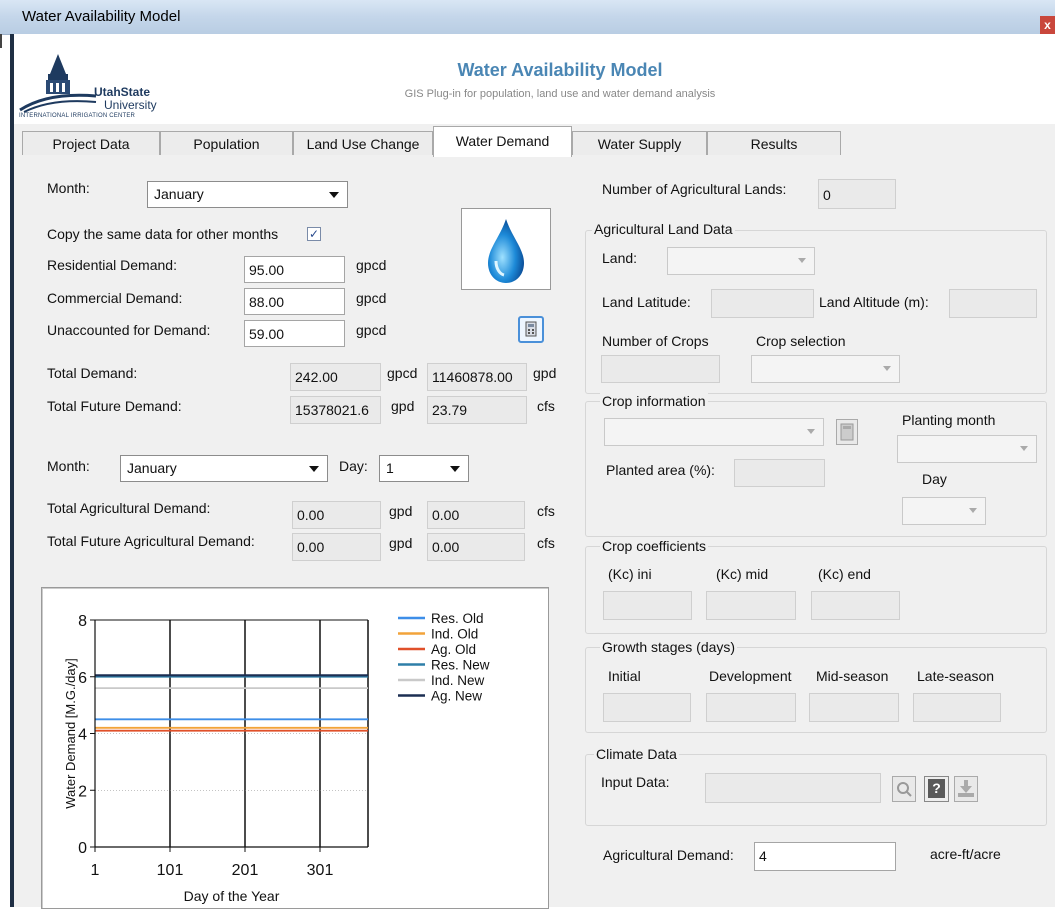 Image resolution: width=1055 pixels, height=911 pixels. I want to click on total-demand-gpd: 11460878.00, so click(477, 377).